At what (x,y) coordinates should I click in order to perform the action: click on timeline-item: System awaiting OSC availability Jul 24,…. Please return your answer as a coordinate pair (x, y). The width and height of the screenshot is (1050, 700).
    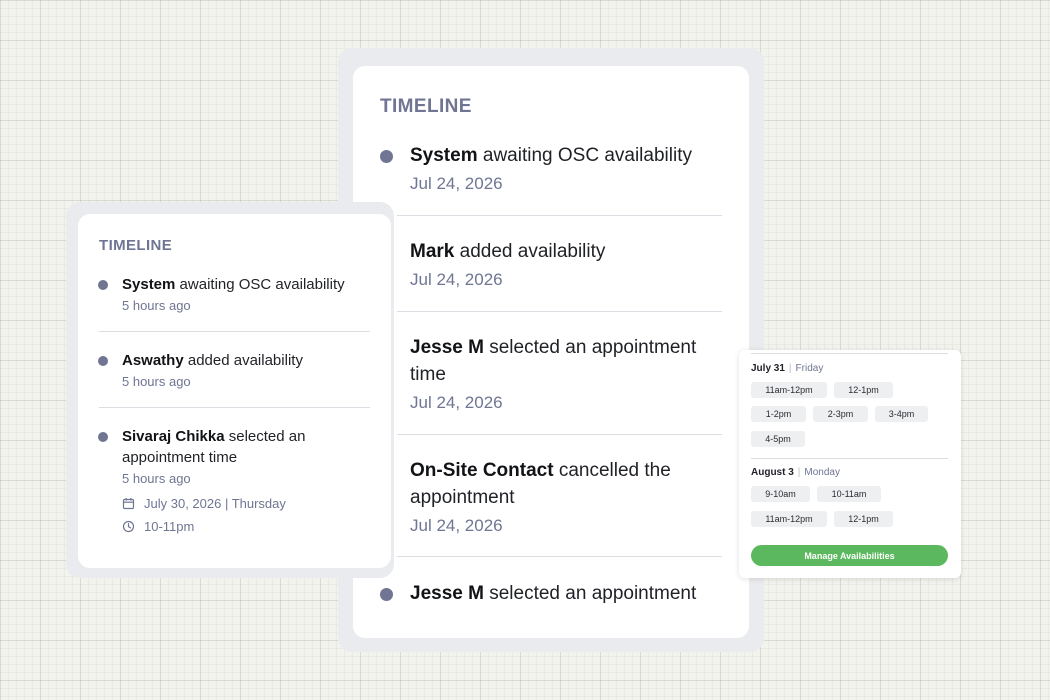
    Looking at the image, I should click on (555, 168).